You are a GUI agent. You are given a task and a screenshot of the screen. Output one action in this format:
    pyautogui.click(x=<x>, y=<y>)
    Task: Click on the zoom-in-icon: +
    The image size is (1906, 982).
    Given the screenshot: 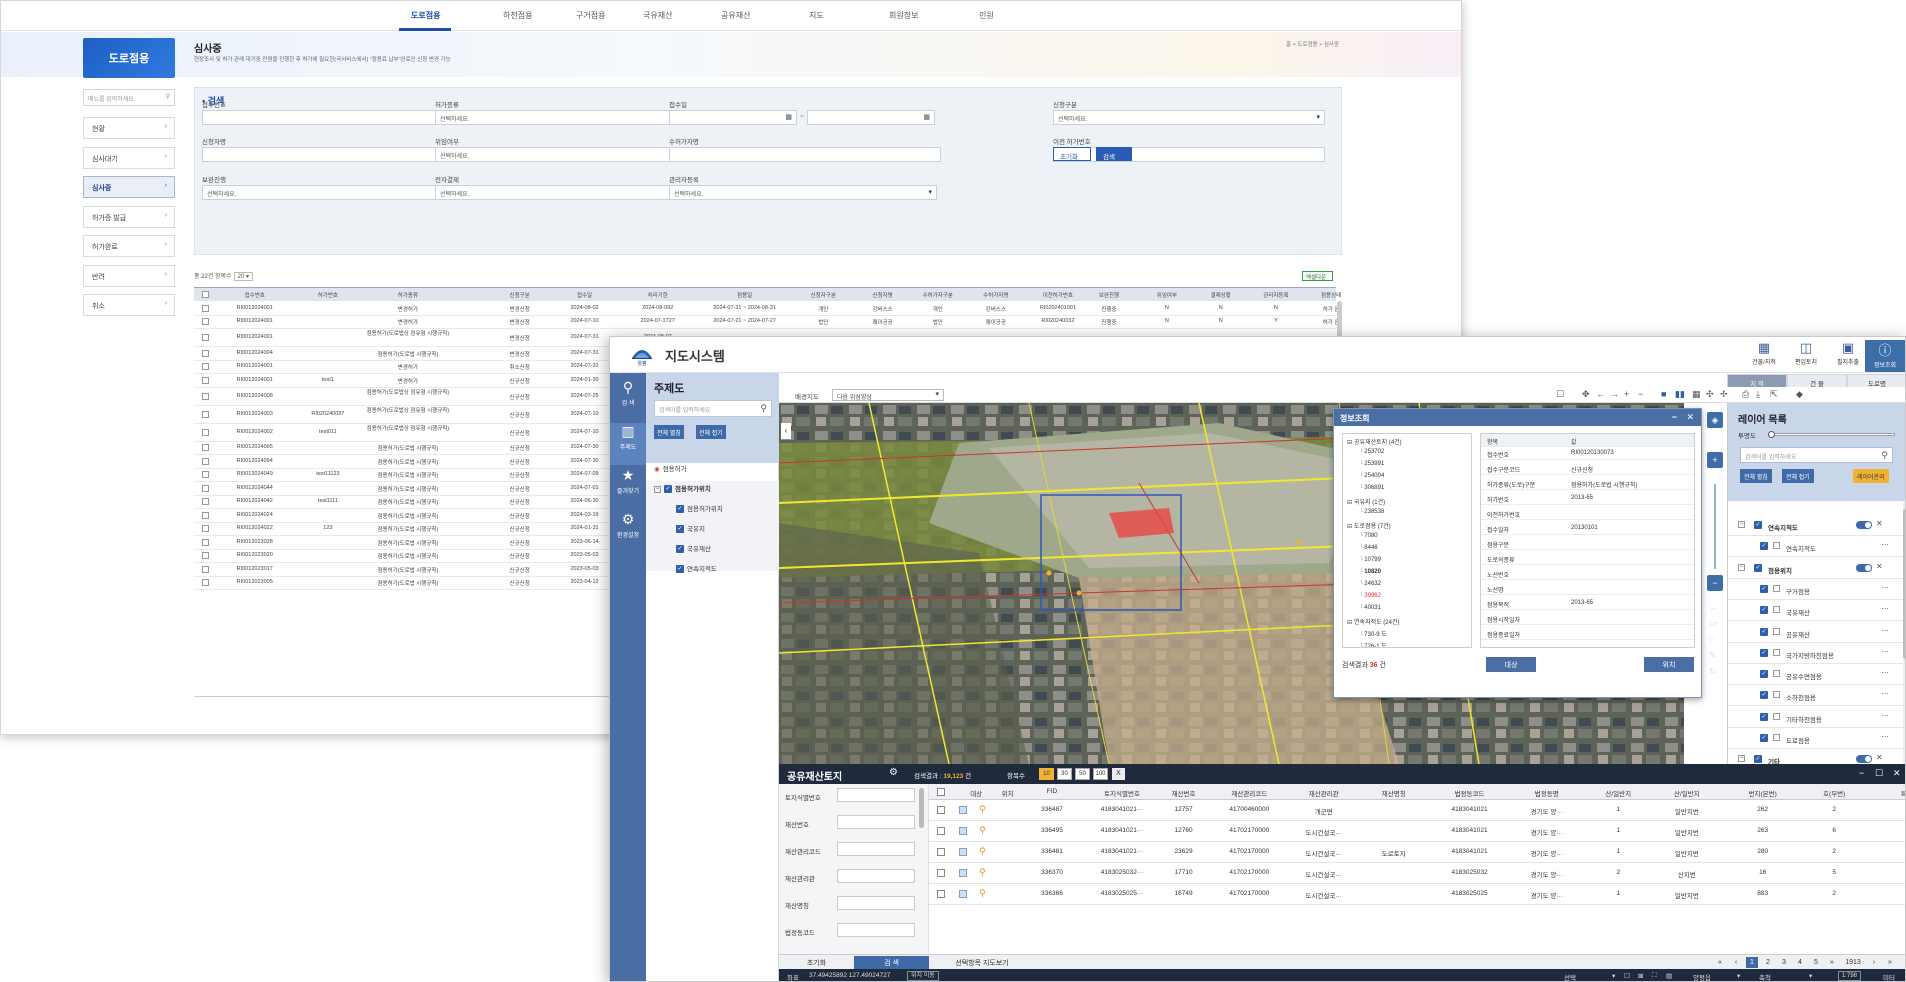 What is the action you would take?
    pyautogui.click(x=1626, y=394)
    